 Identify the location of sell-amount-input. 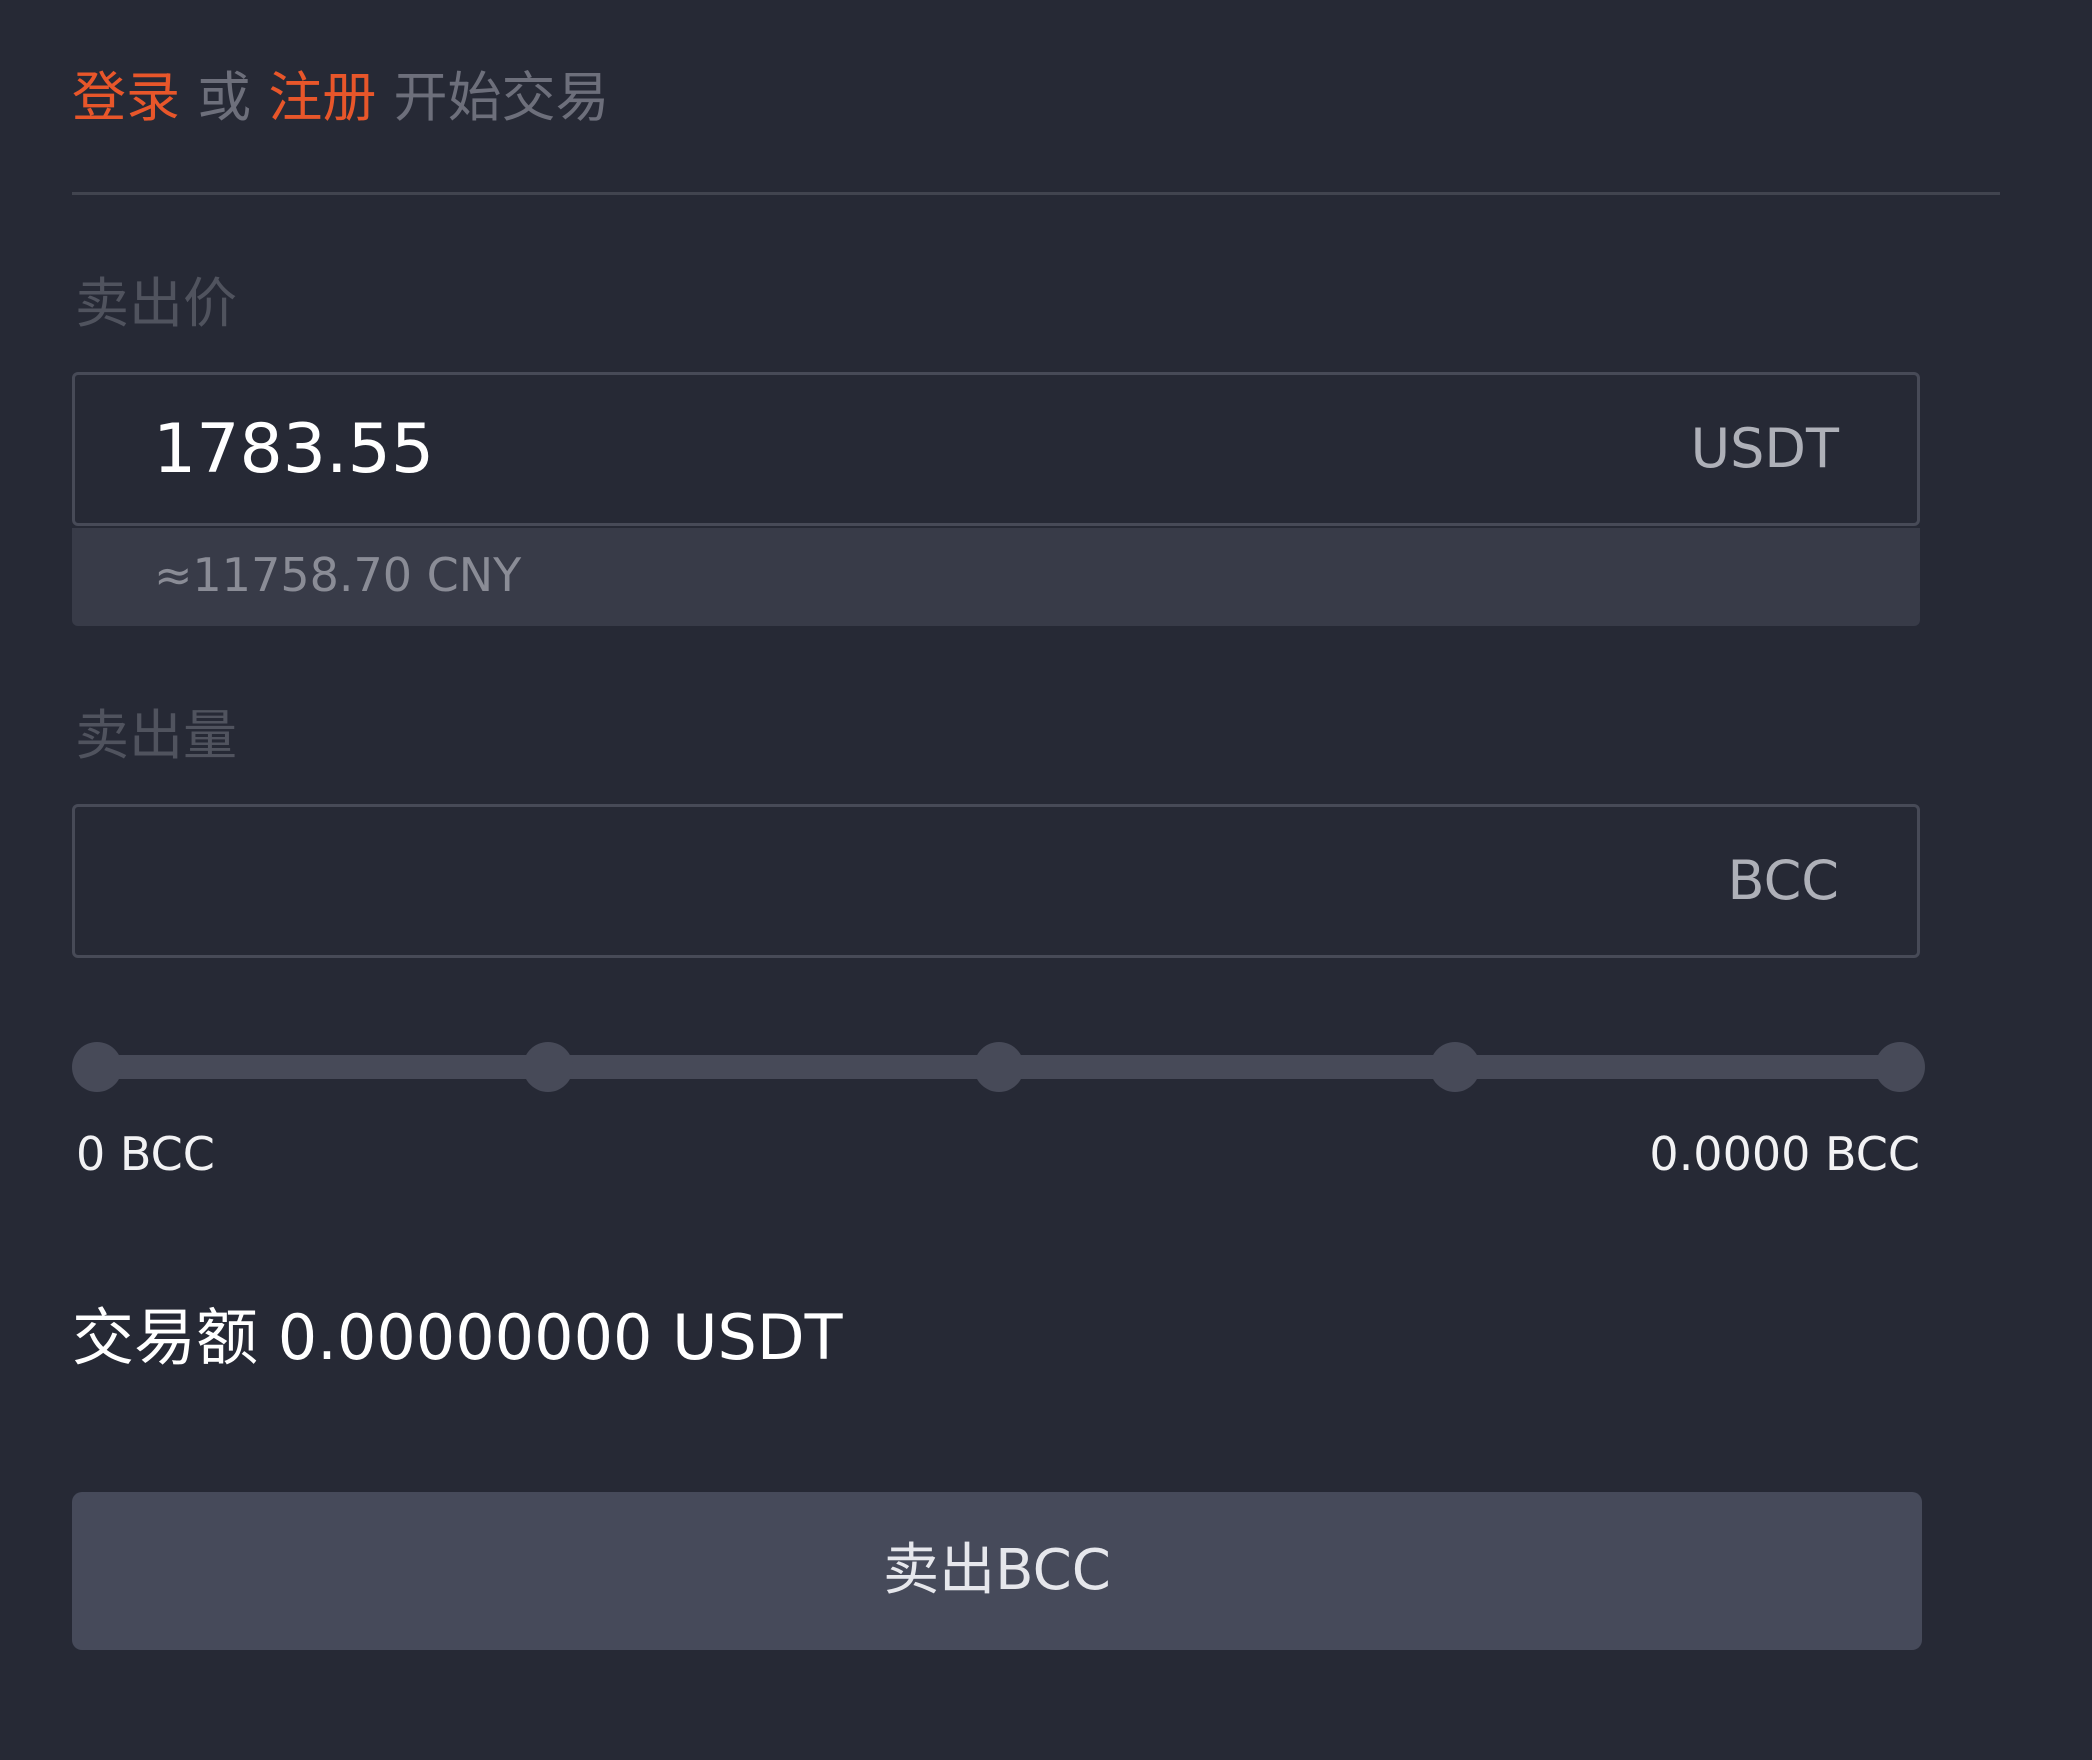
(863, 881).